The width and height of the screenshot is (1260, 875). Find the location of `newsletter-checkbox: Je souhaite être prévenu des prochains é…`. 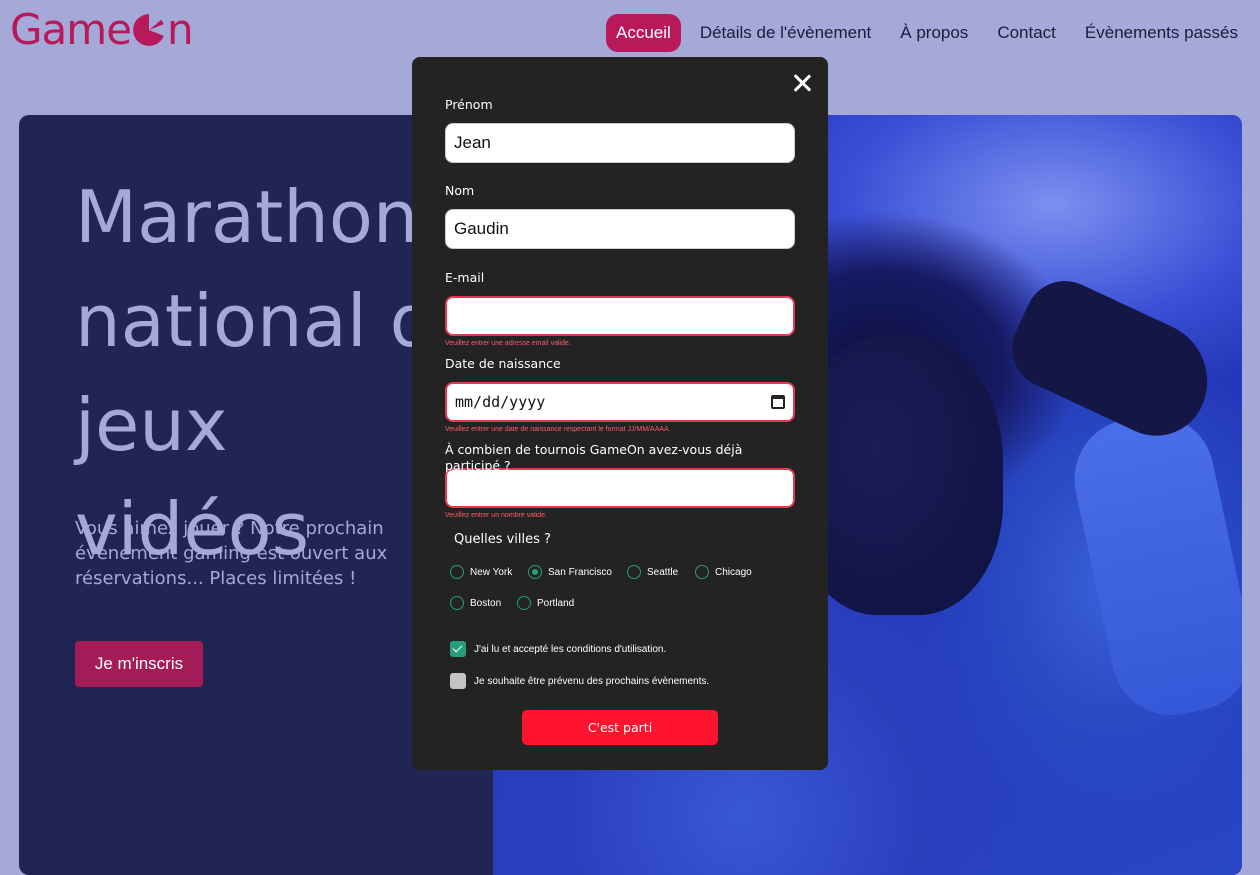

newsletter-checkbox: Je souhaite être prévenu des prochains é… is located at coordinates (579, 681).